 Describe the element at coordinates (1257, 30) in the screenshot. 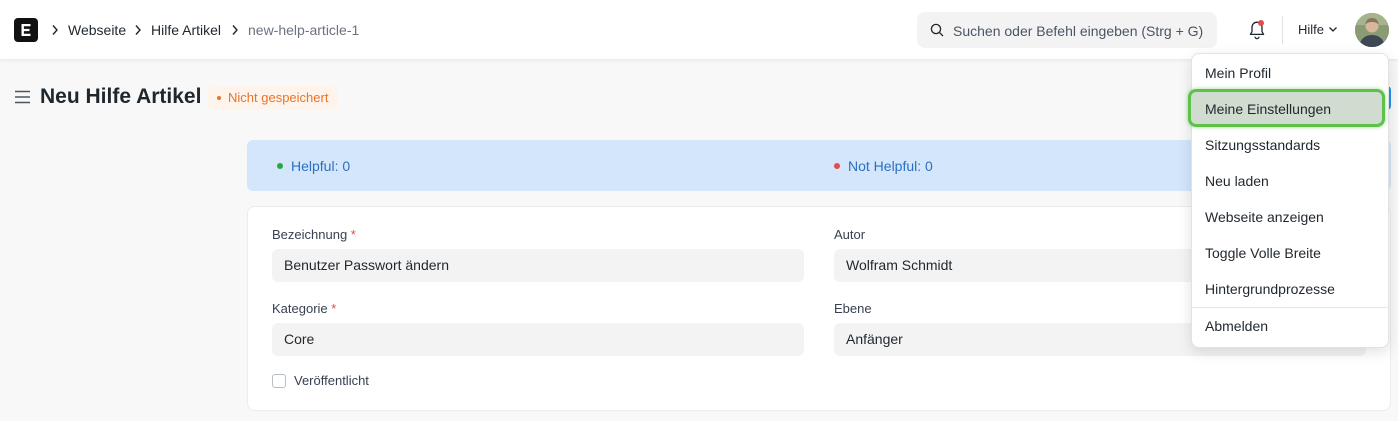

I see `bell-icon` at that location.